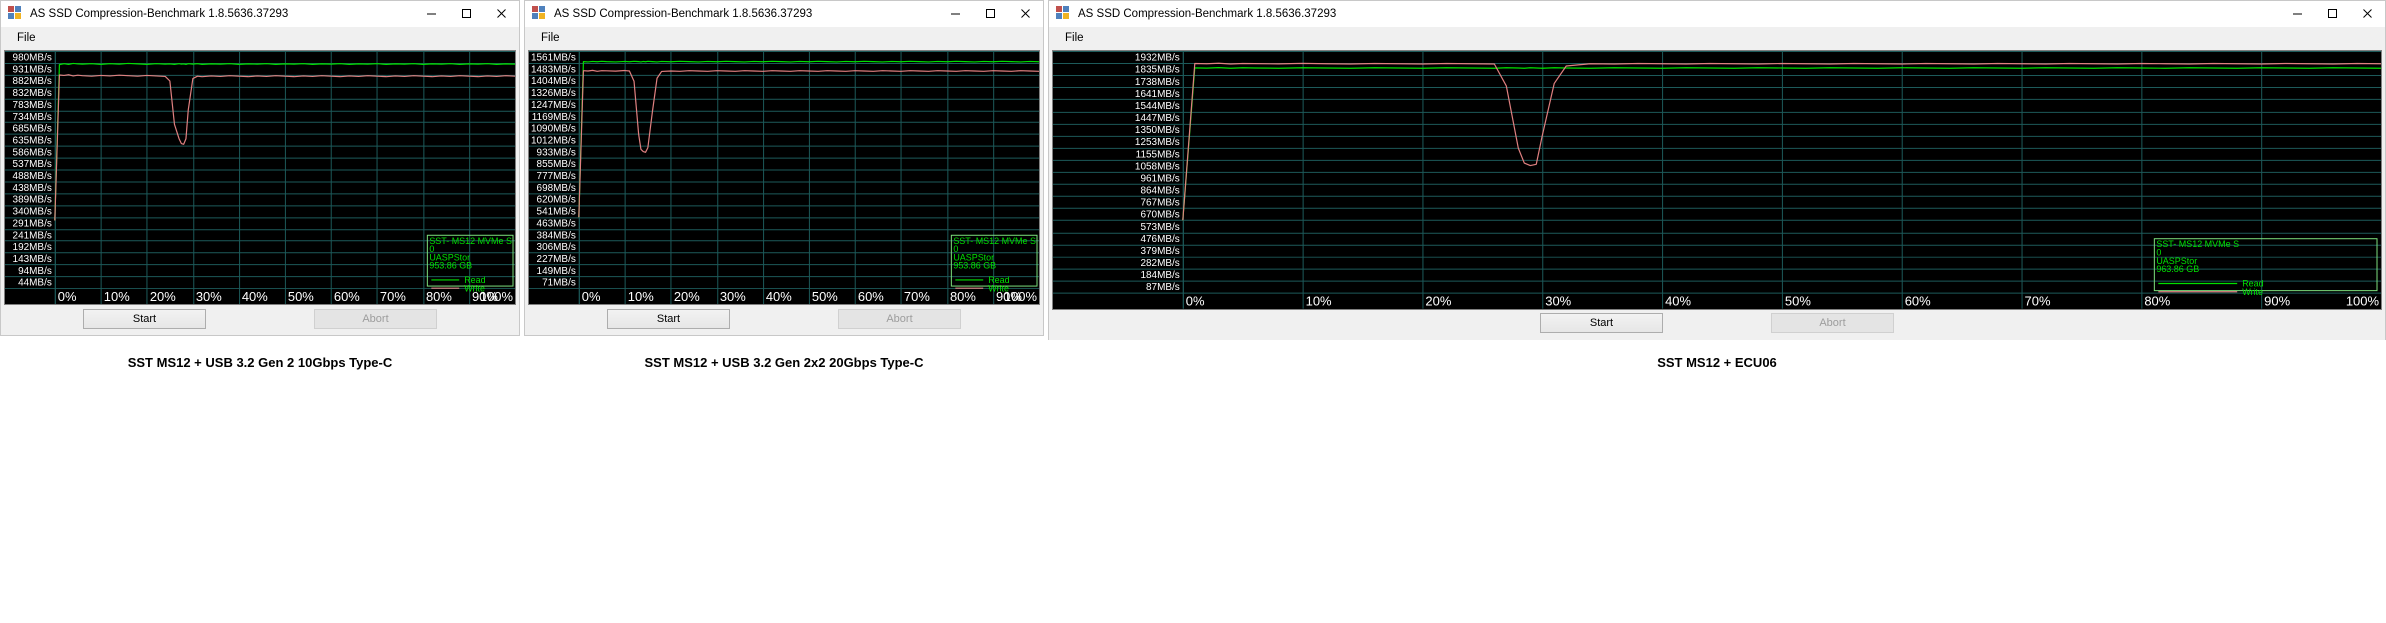 This screenshot has height=623, width=2386. I want to click on y-axis-tick: 1155MB/s, so click(1158, 154).